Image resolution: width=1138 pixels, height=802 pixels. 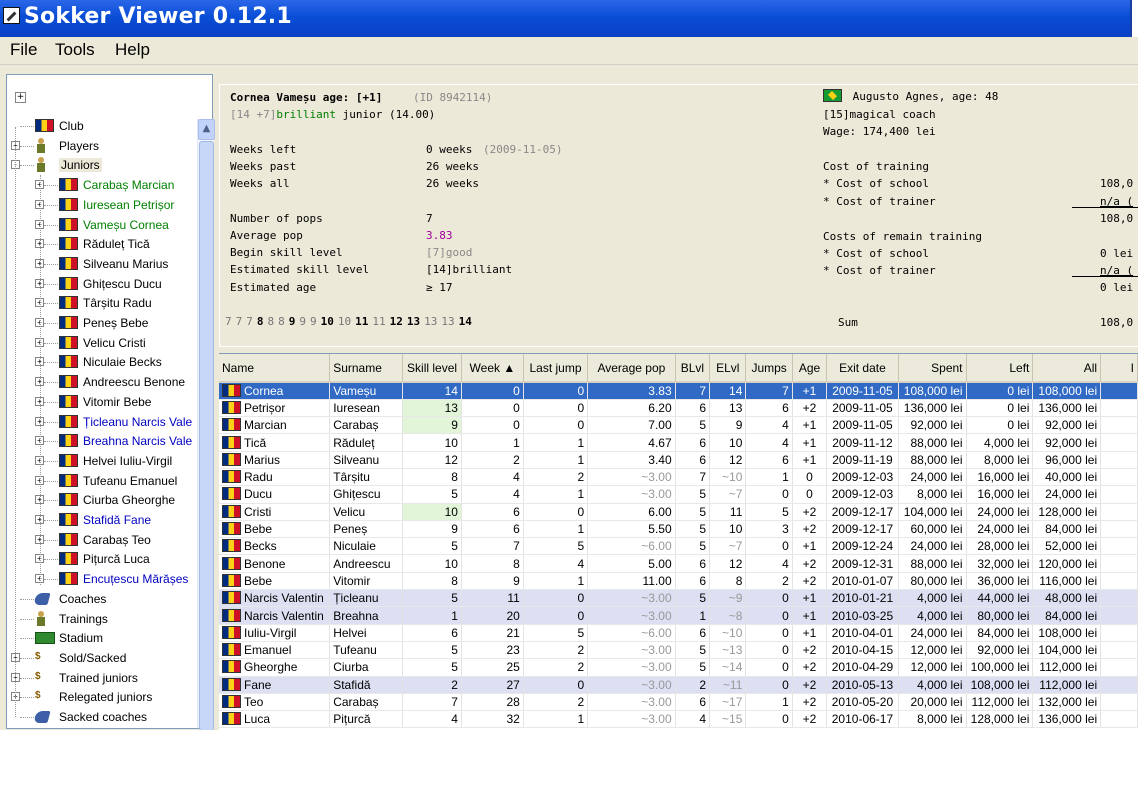 I want to click on column-header: Last jump, so click(x=556, y=368).